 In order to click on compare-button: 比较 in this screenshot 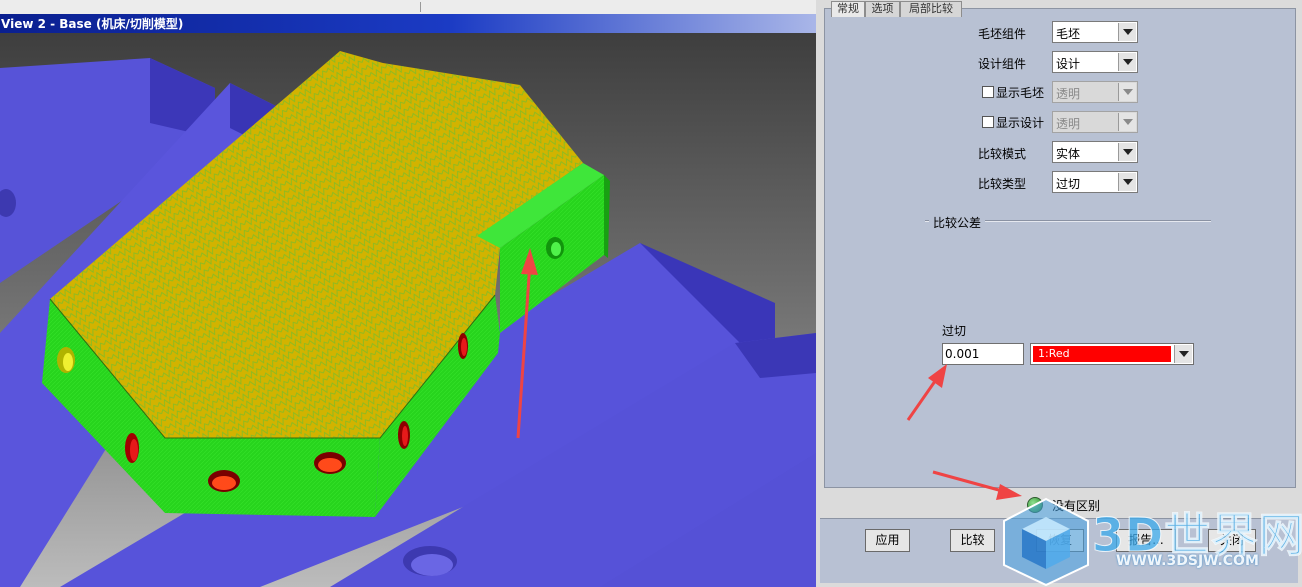, I will do `click(972, 540)`.